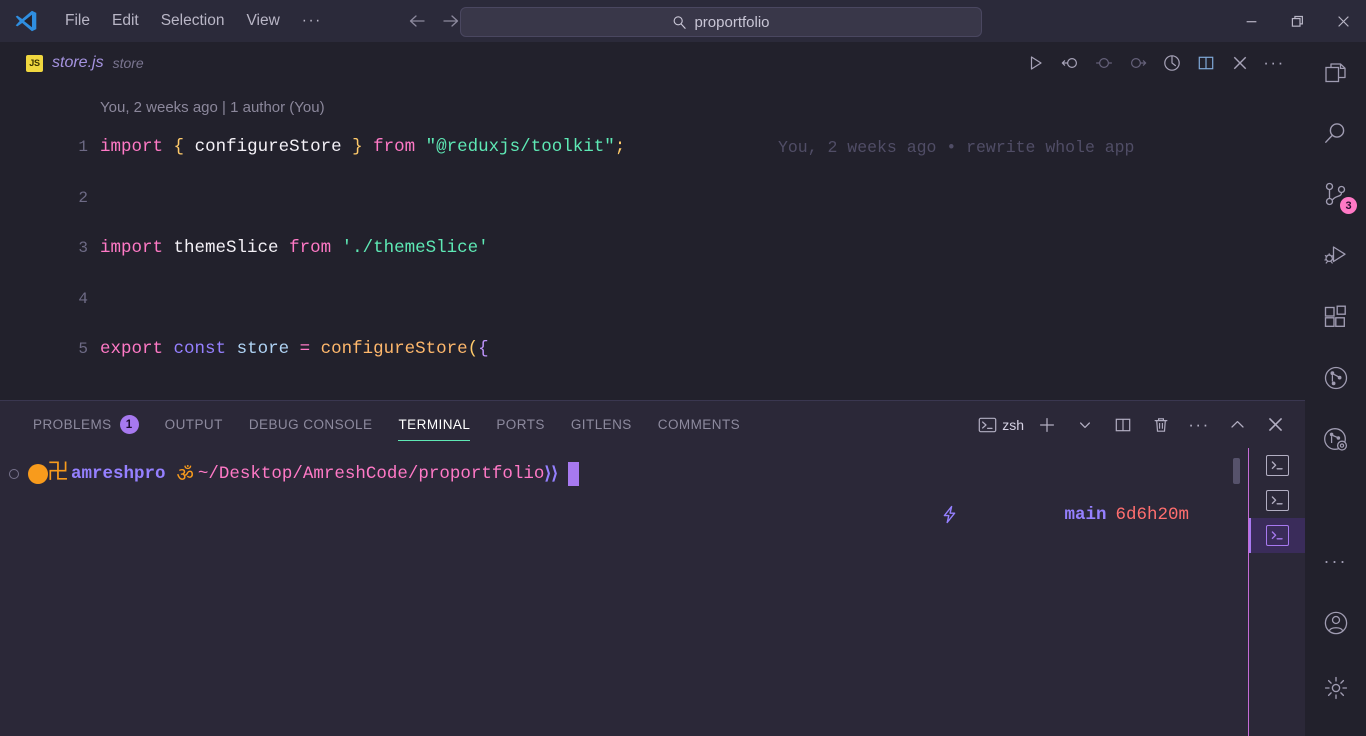 The image size is (1366, 736). Describe the element at coordinates (1335, 687) in the screenshot. I see `activitybar-item-settings` at that location.